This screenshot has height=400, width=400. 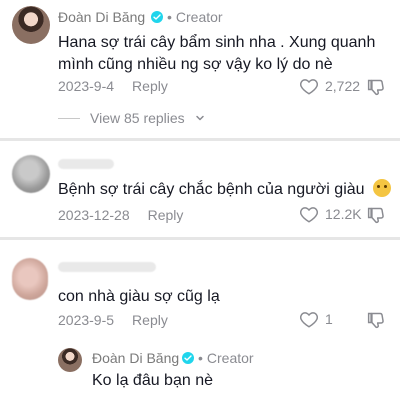 I want to click on view-replies-line, so click(x=69, y=118).